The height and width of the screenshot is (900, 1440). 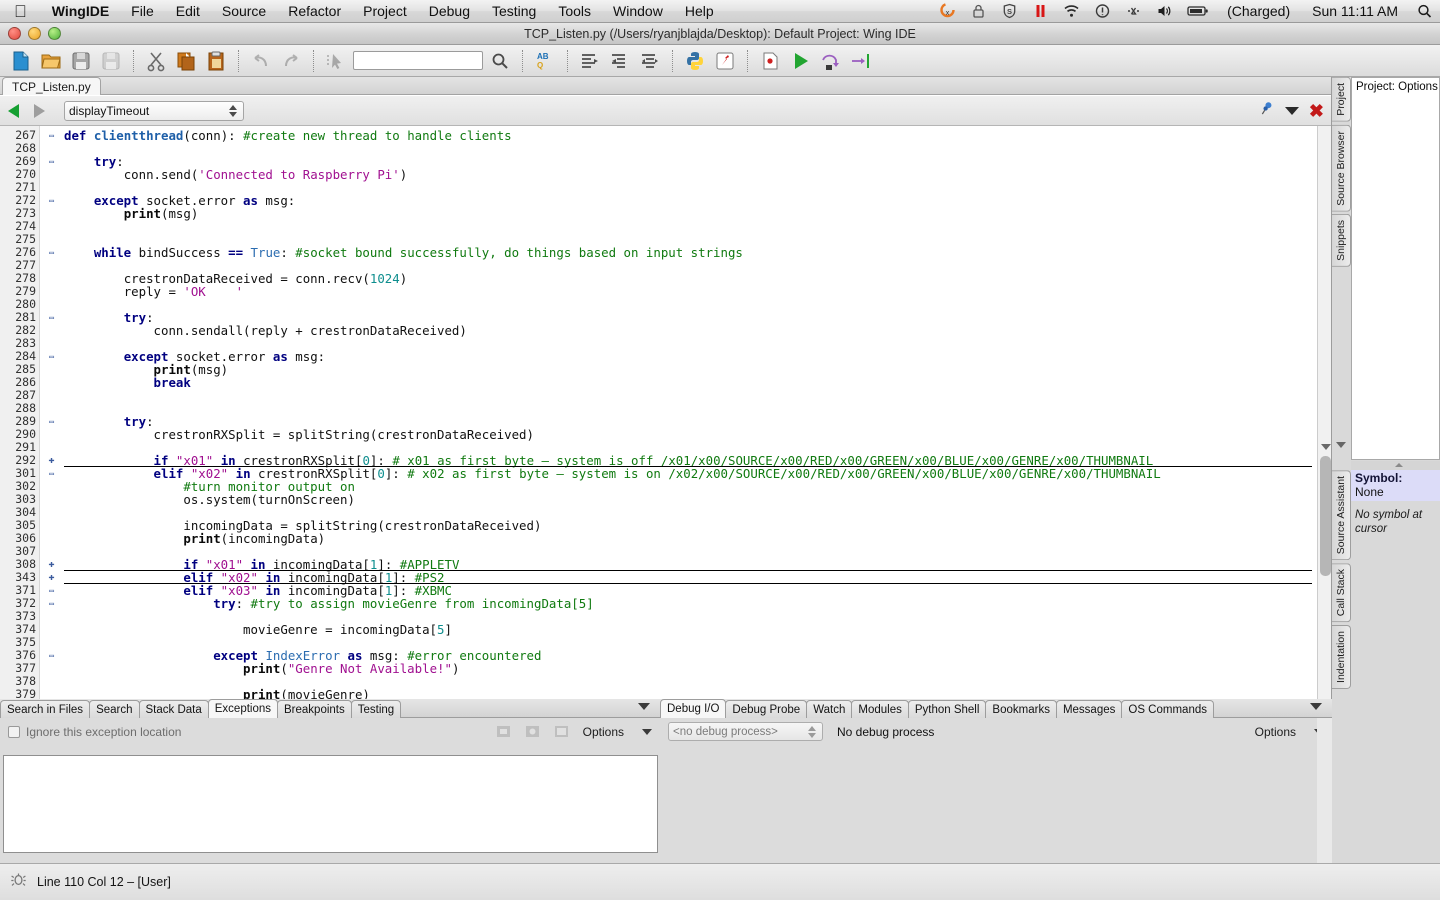 I want to click on replace-icon: AB Q, so click(x=545, y=61).